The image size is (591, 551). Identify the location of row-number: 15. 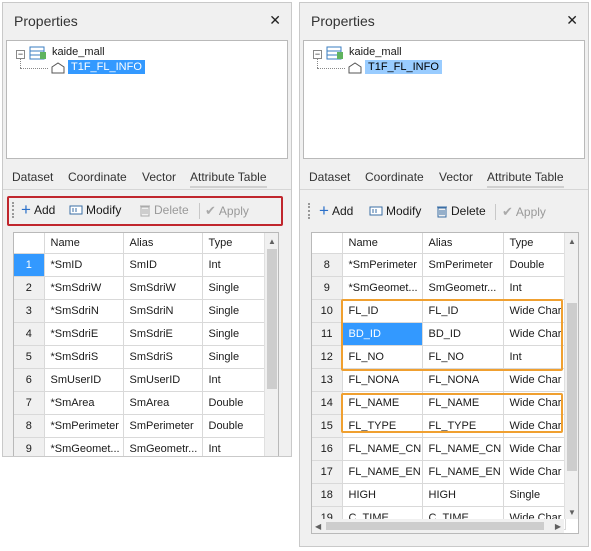
(327, 426).